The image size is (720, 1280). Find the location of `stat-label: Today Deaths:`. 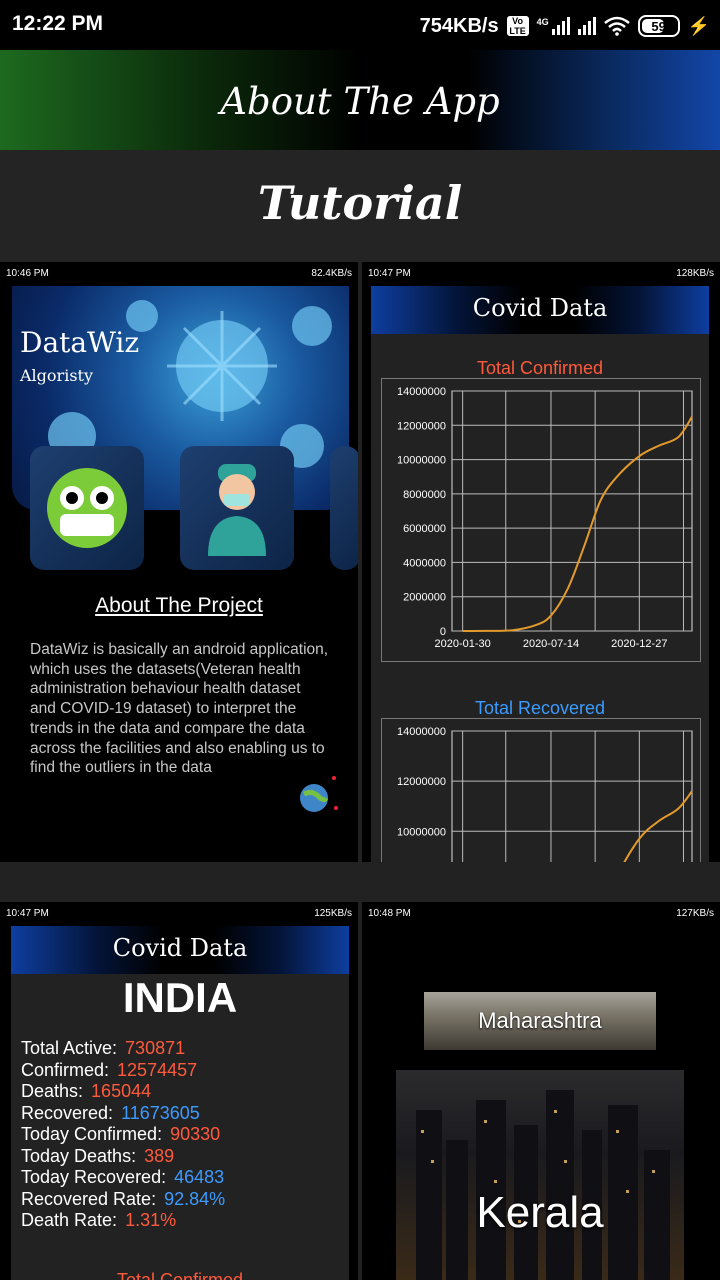

stat-label: Today Deaths: is located at coordinates (79, 1155).